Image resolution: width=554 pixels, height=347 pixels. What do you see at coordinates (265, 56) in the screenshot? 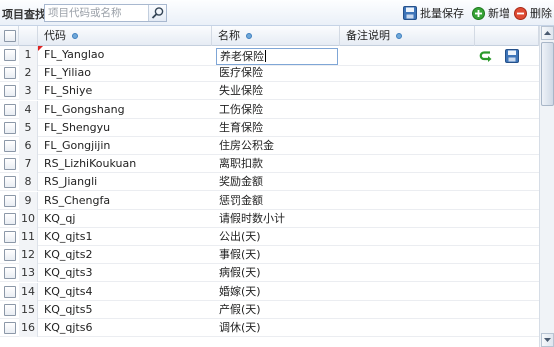
I see `text-caret` at bounding box center [265, 56].